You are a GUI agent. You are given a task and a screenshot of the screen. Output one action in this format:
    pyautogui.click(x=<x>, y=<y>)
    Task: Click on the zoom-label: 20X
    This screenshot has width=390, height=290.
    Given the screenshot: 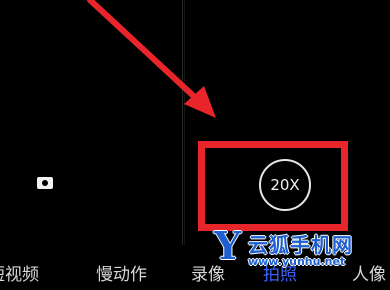 What is the action you would take?
    pyautogui.click(x=285, y=185)
    